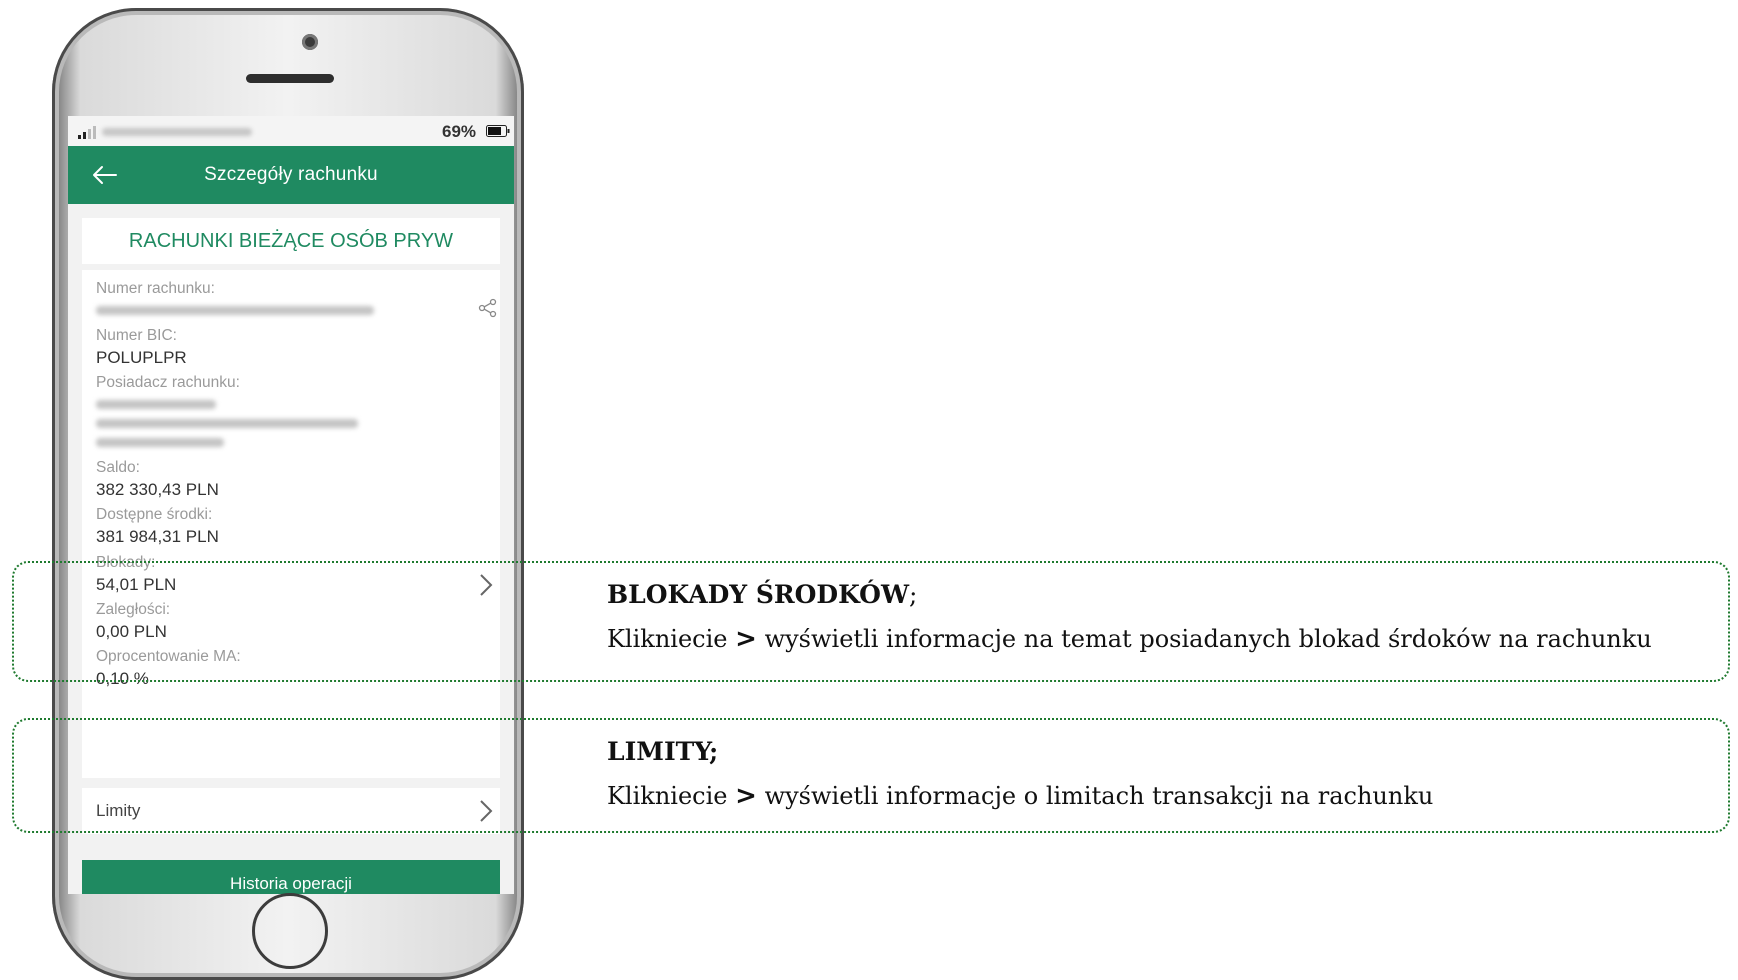 The height and width of the screenshot is (980, 1738). What do you see at coordinates (177, 132) in the screenshot?
I see `carrier-time-blurred` at bounding box center [177, 132].